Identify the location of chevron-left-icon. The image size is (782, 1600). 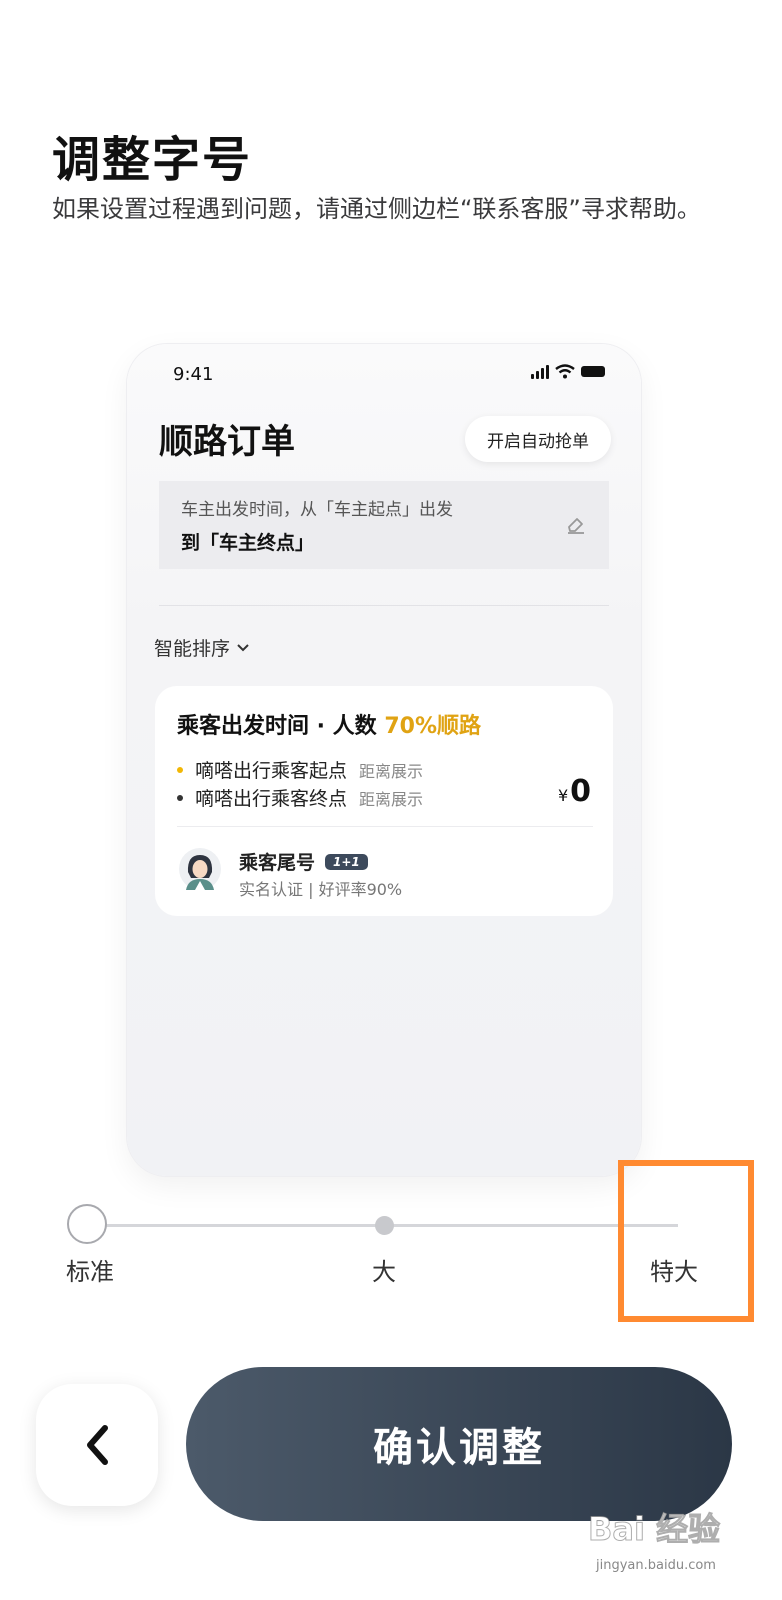
(97, 1445).